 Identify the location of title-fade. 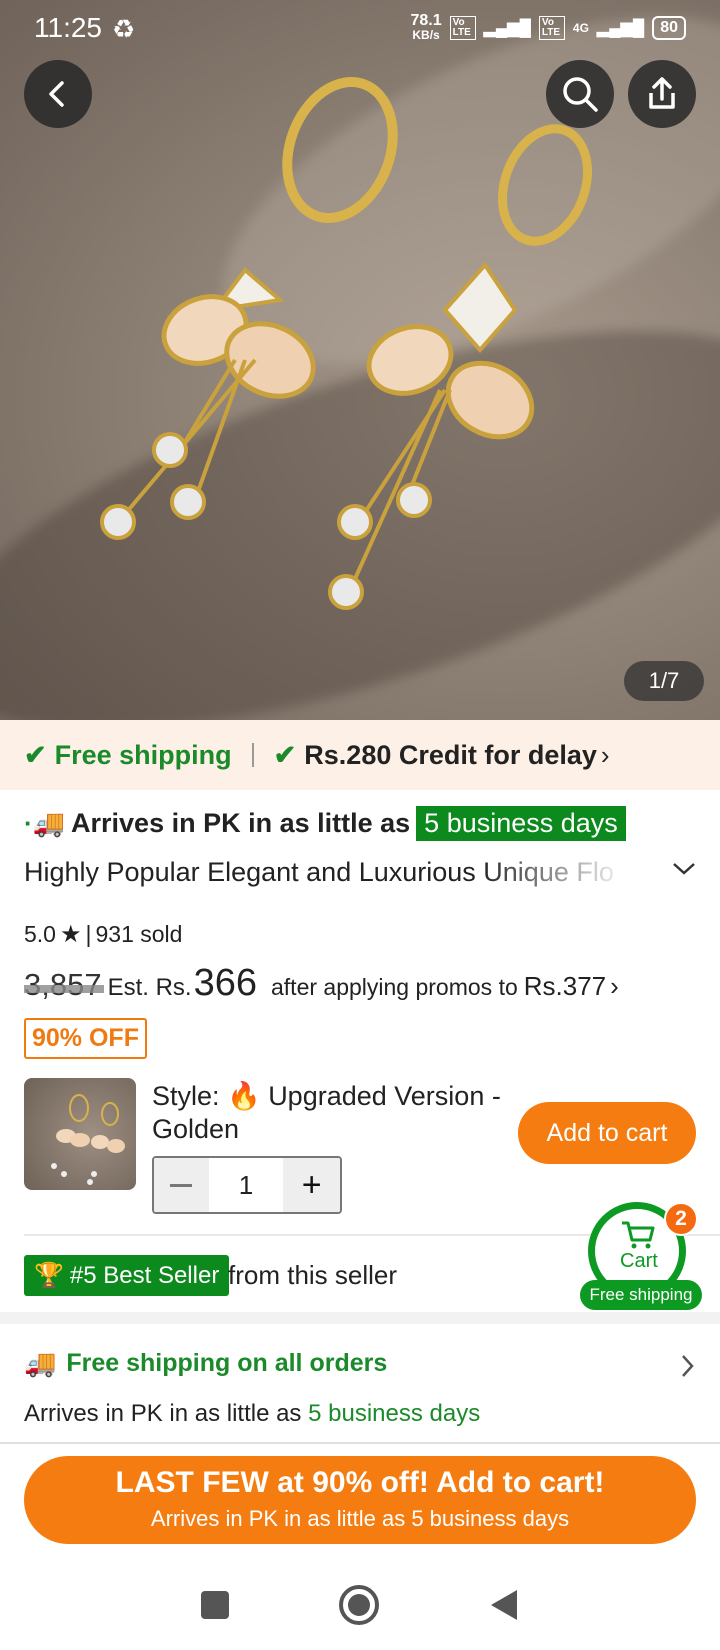
(555, 872).